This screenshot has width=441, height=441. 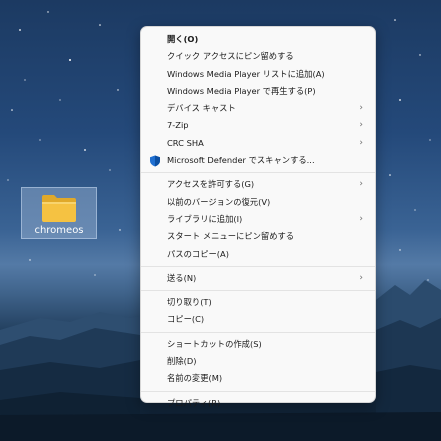 What do you see at coordinates (258, 39) in the screenshot?
I see `menu-item: 開く(O)` at bounding box center [258, 39].